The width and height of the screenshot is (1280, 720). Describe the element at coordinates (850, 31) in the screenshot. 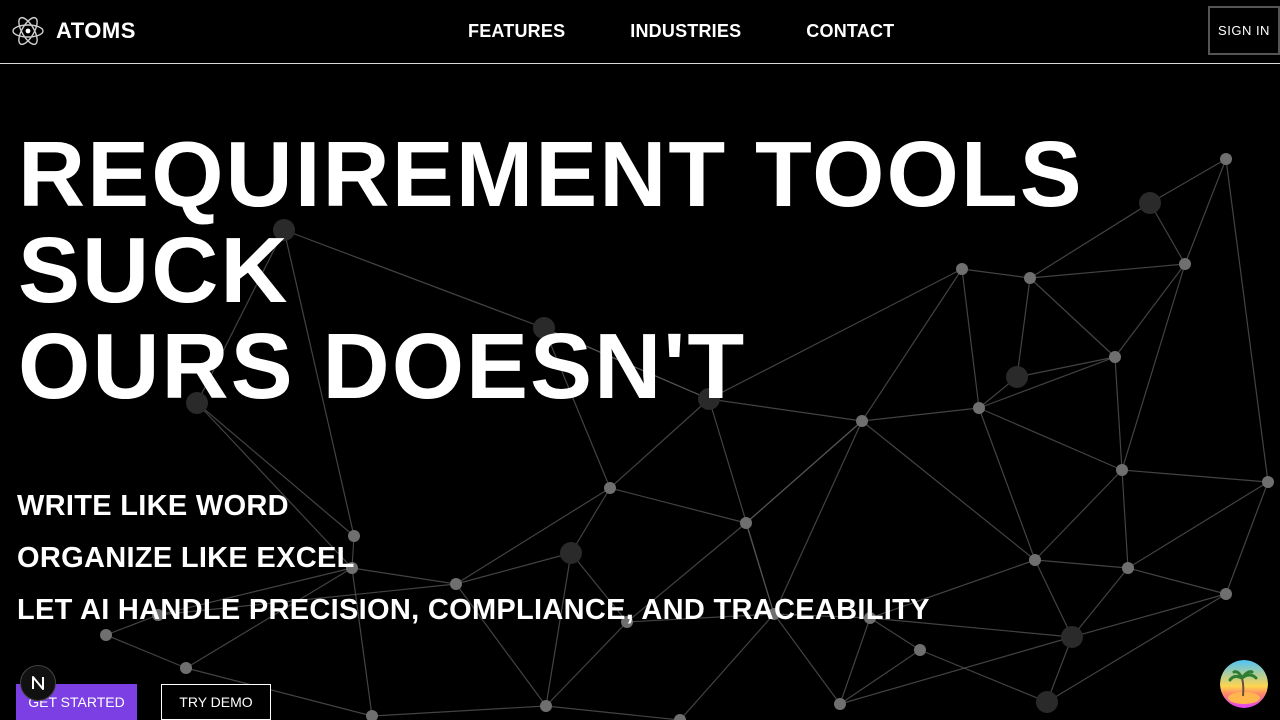

I see `nav-link-contact: CONTACT` at that location.